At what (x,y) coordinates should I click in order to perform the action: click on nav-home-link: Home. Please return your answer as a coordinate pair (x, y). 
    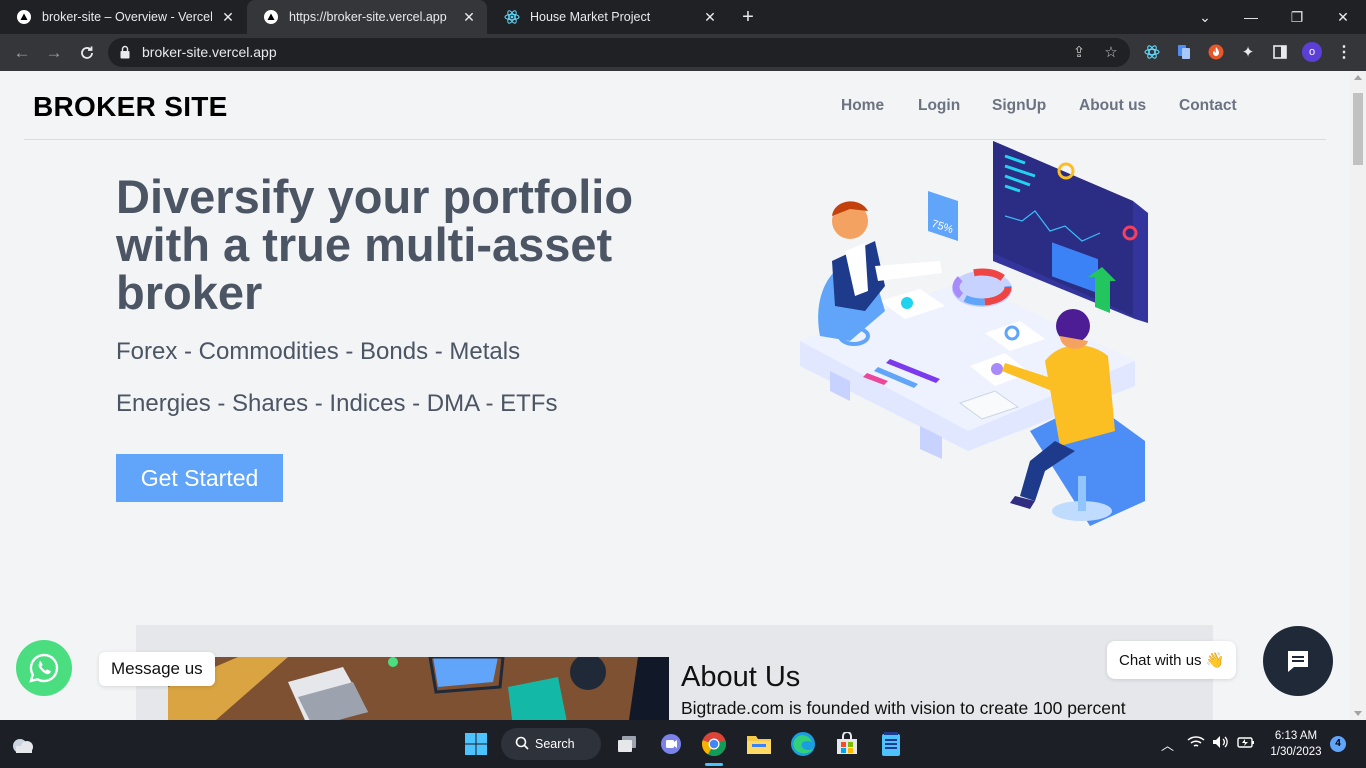
    Looking at the image, I should click on (862, 106).